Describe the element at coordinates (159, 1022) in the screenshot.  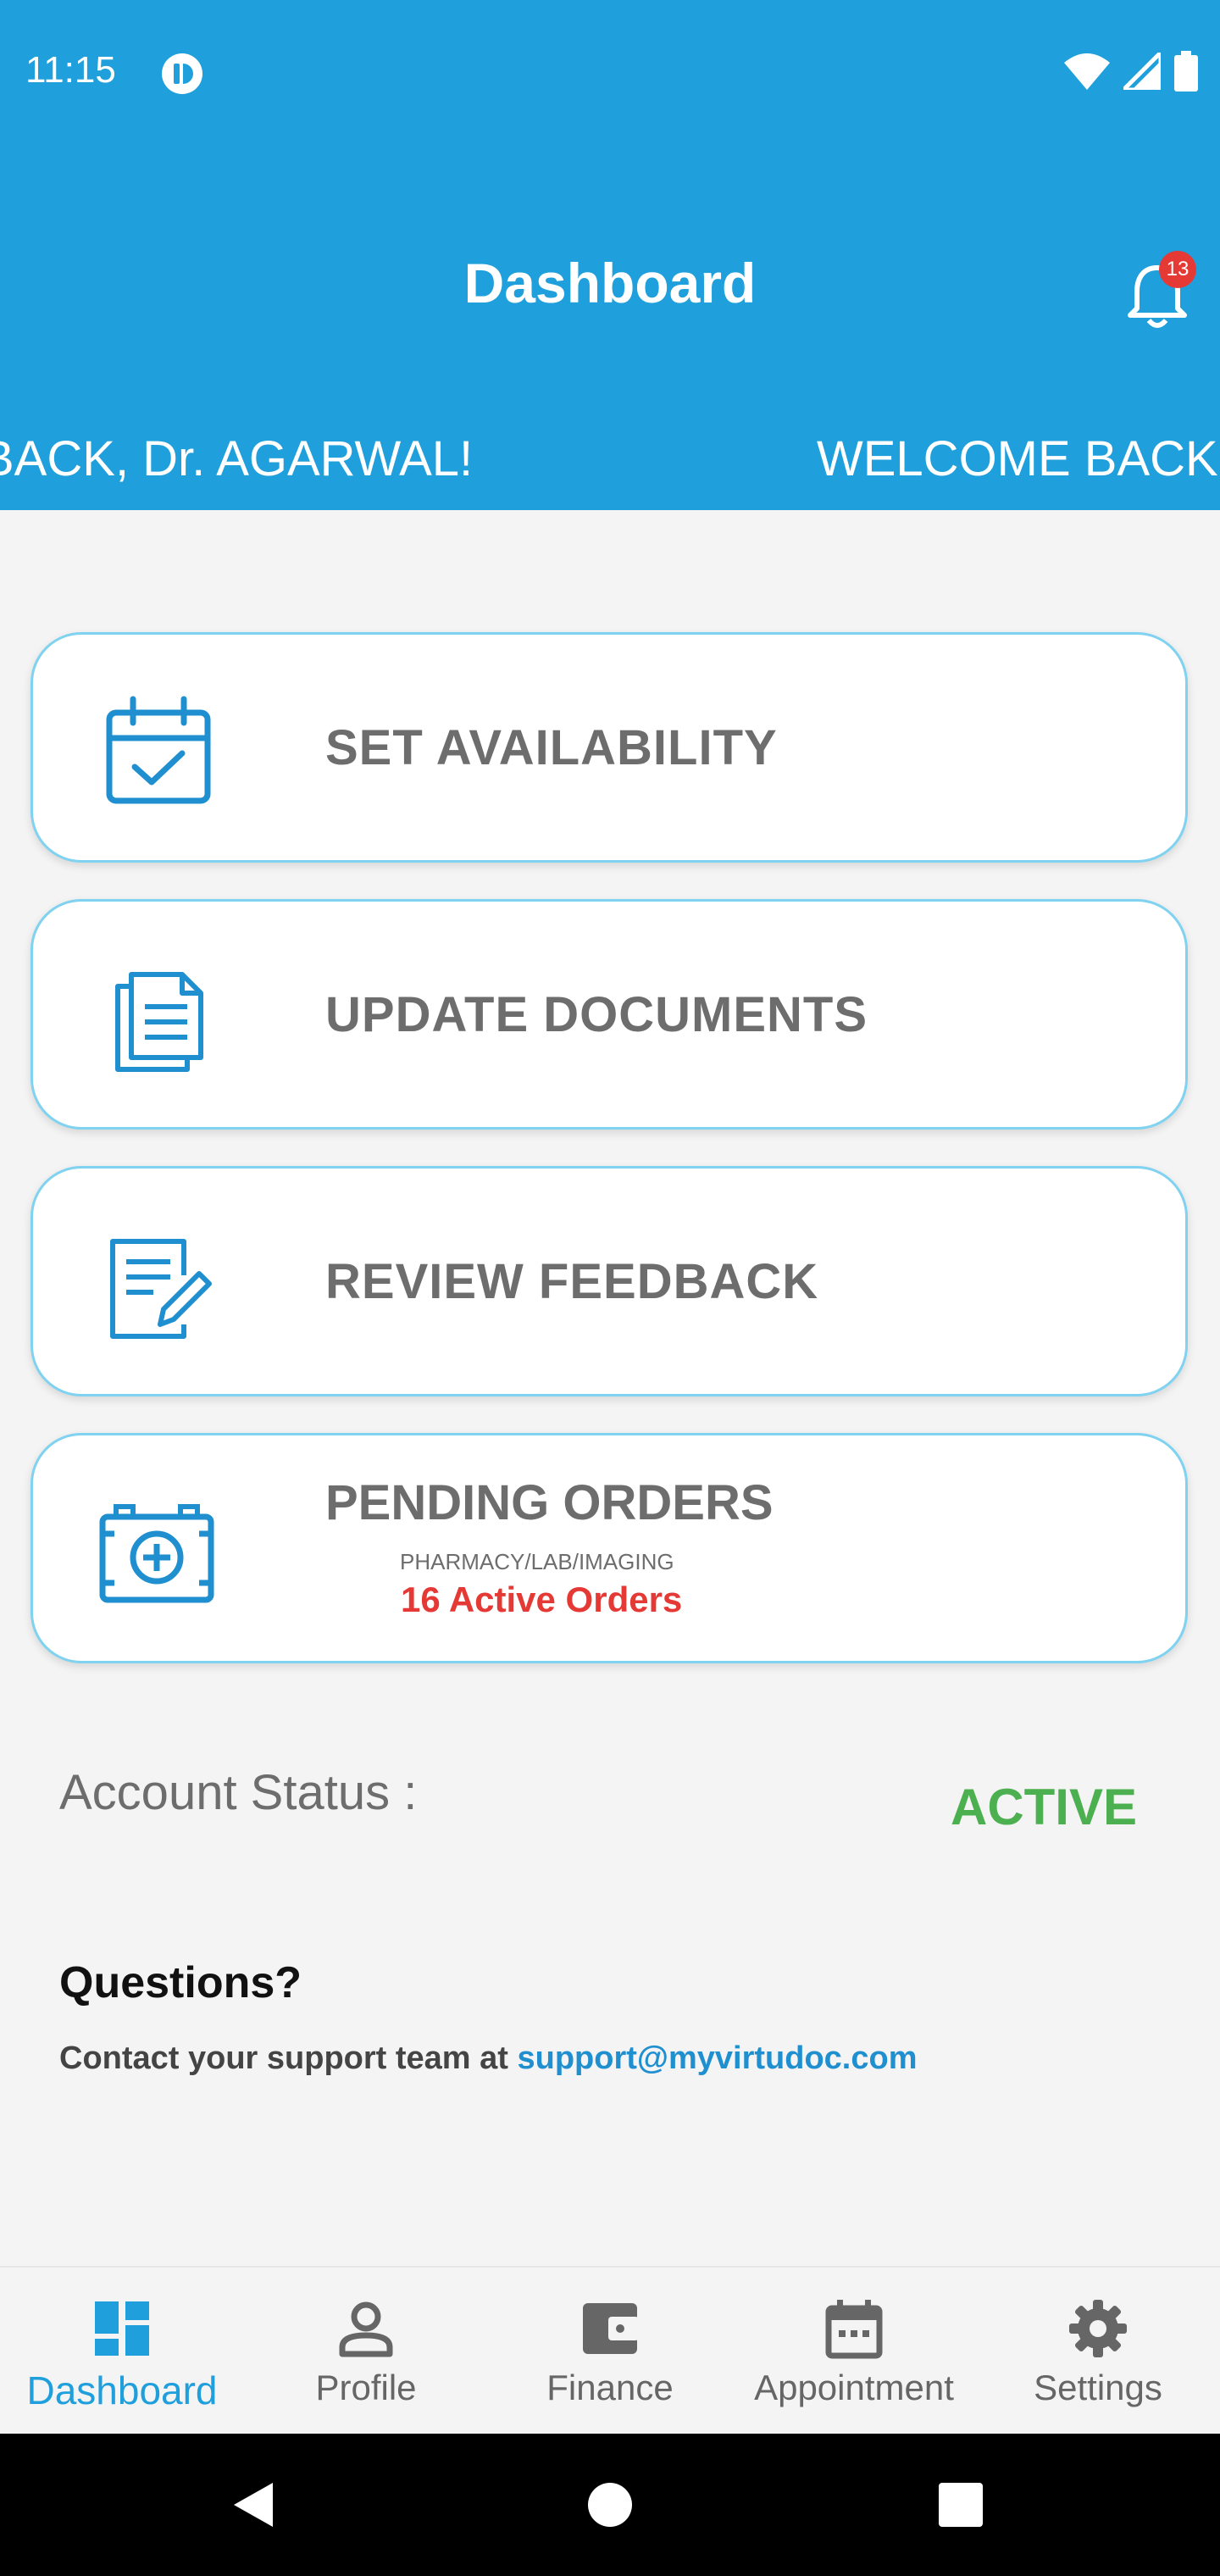
I see `documents-icon` at that location.